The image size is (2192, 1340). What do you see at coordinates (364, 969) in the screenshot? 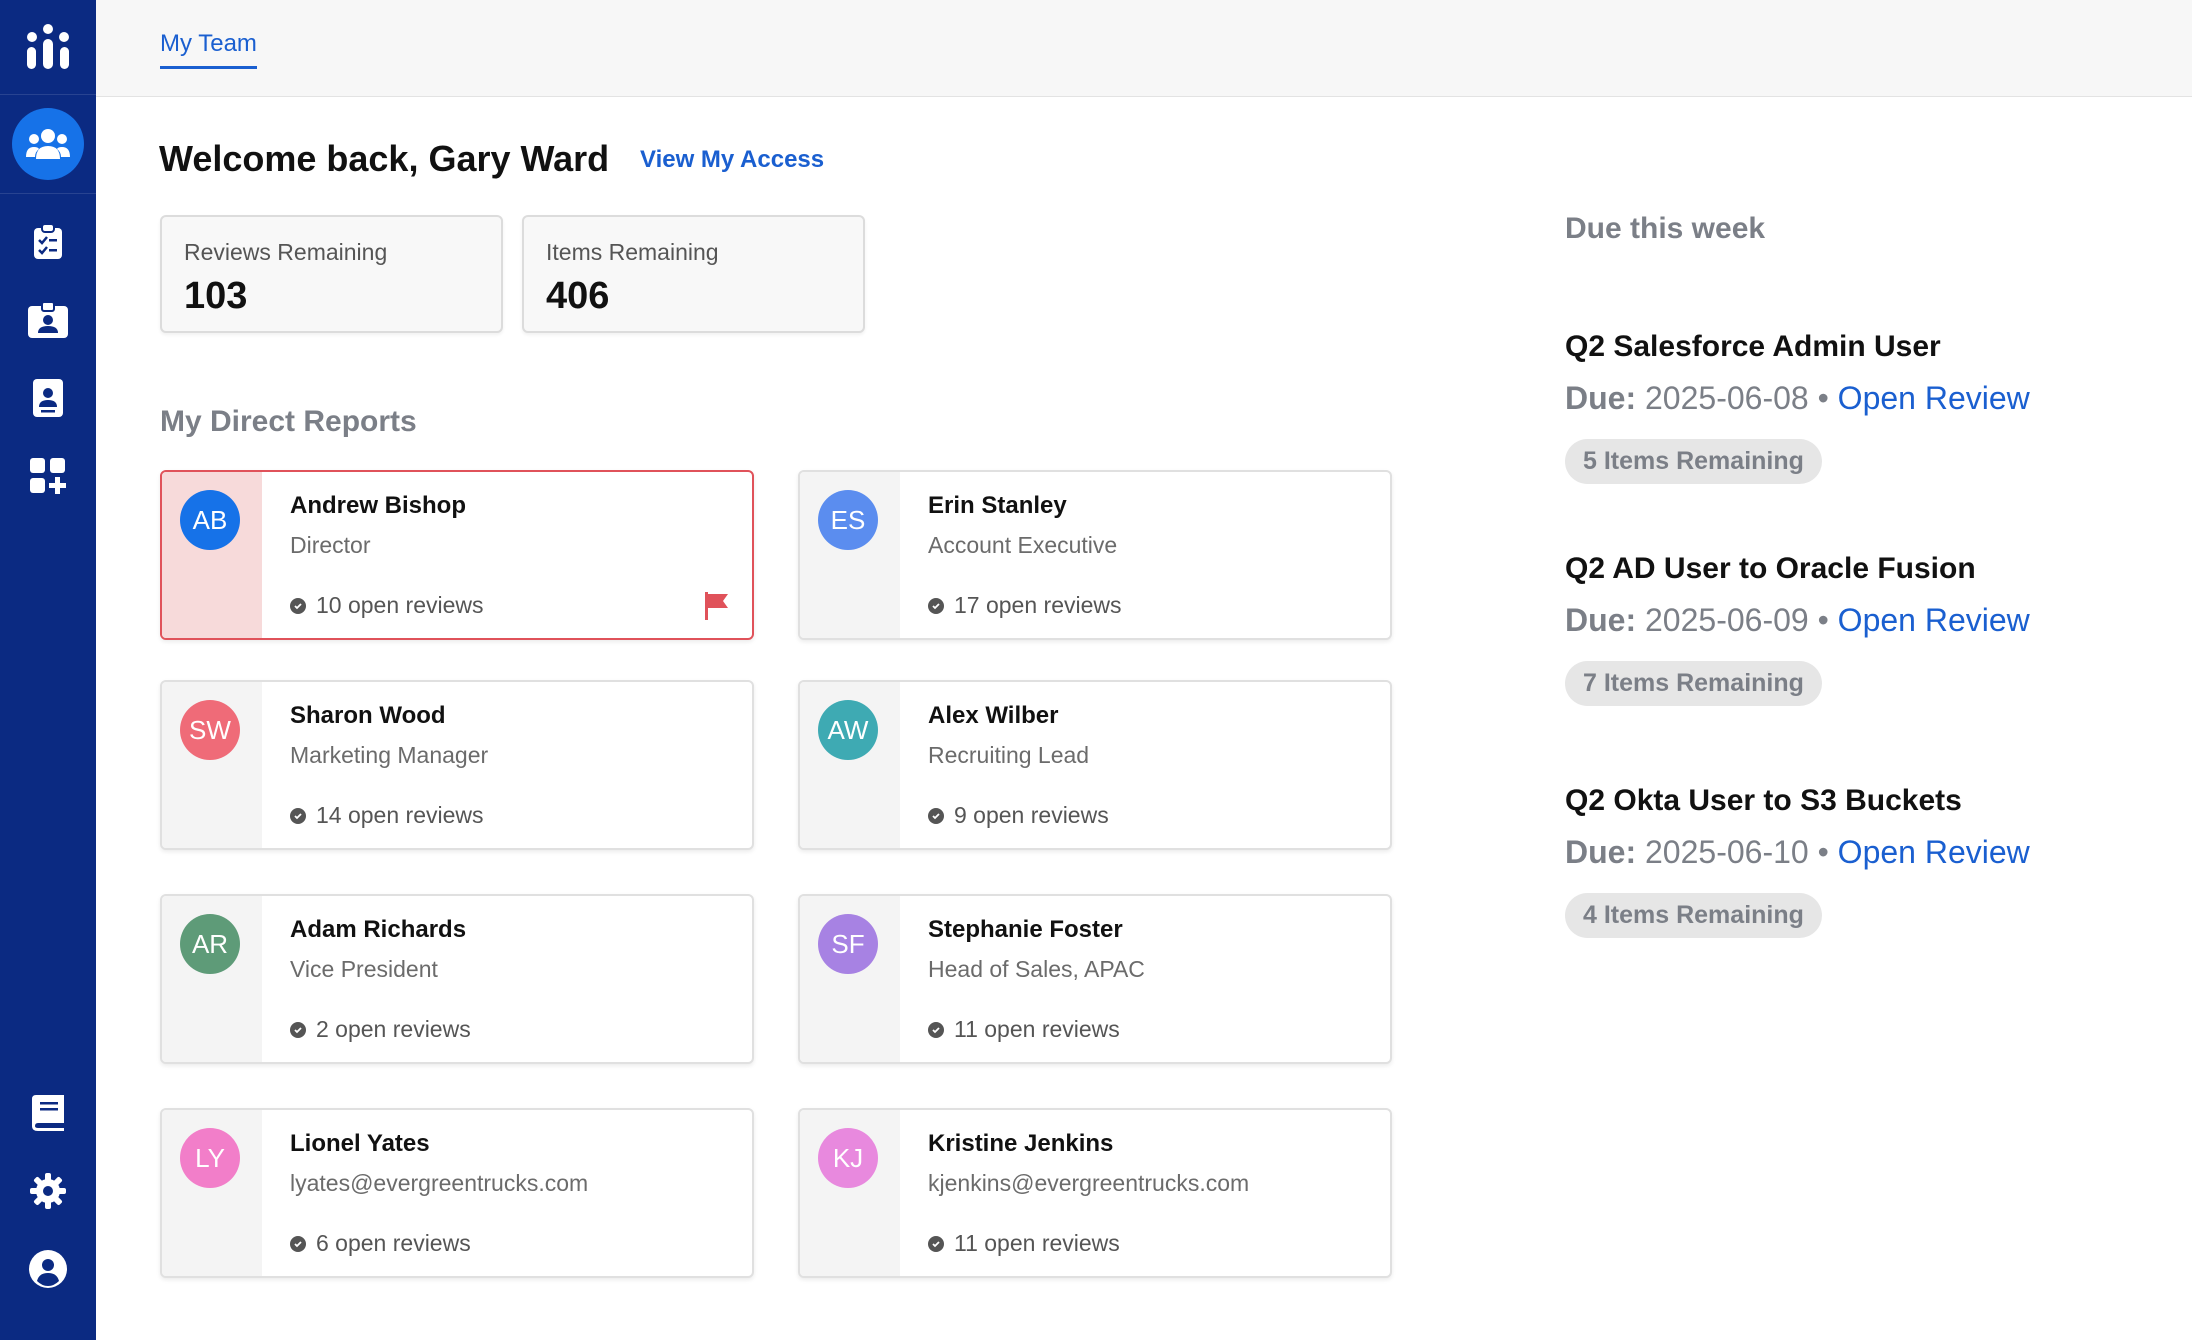
I see `report-title: Vice President` at bounding box center [364, 969].